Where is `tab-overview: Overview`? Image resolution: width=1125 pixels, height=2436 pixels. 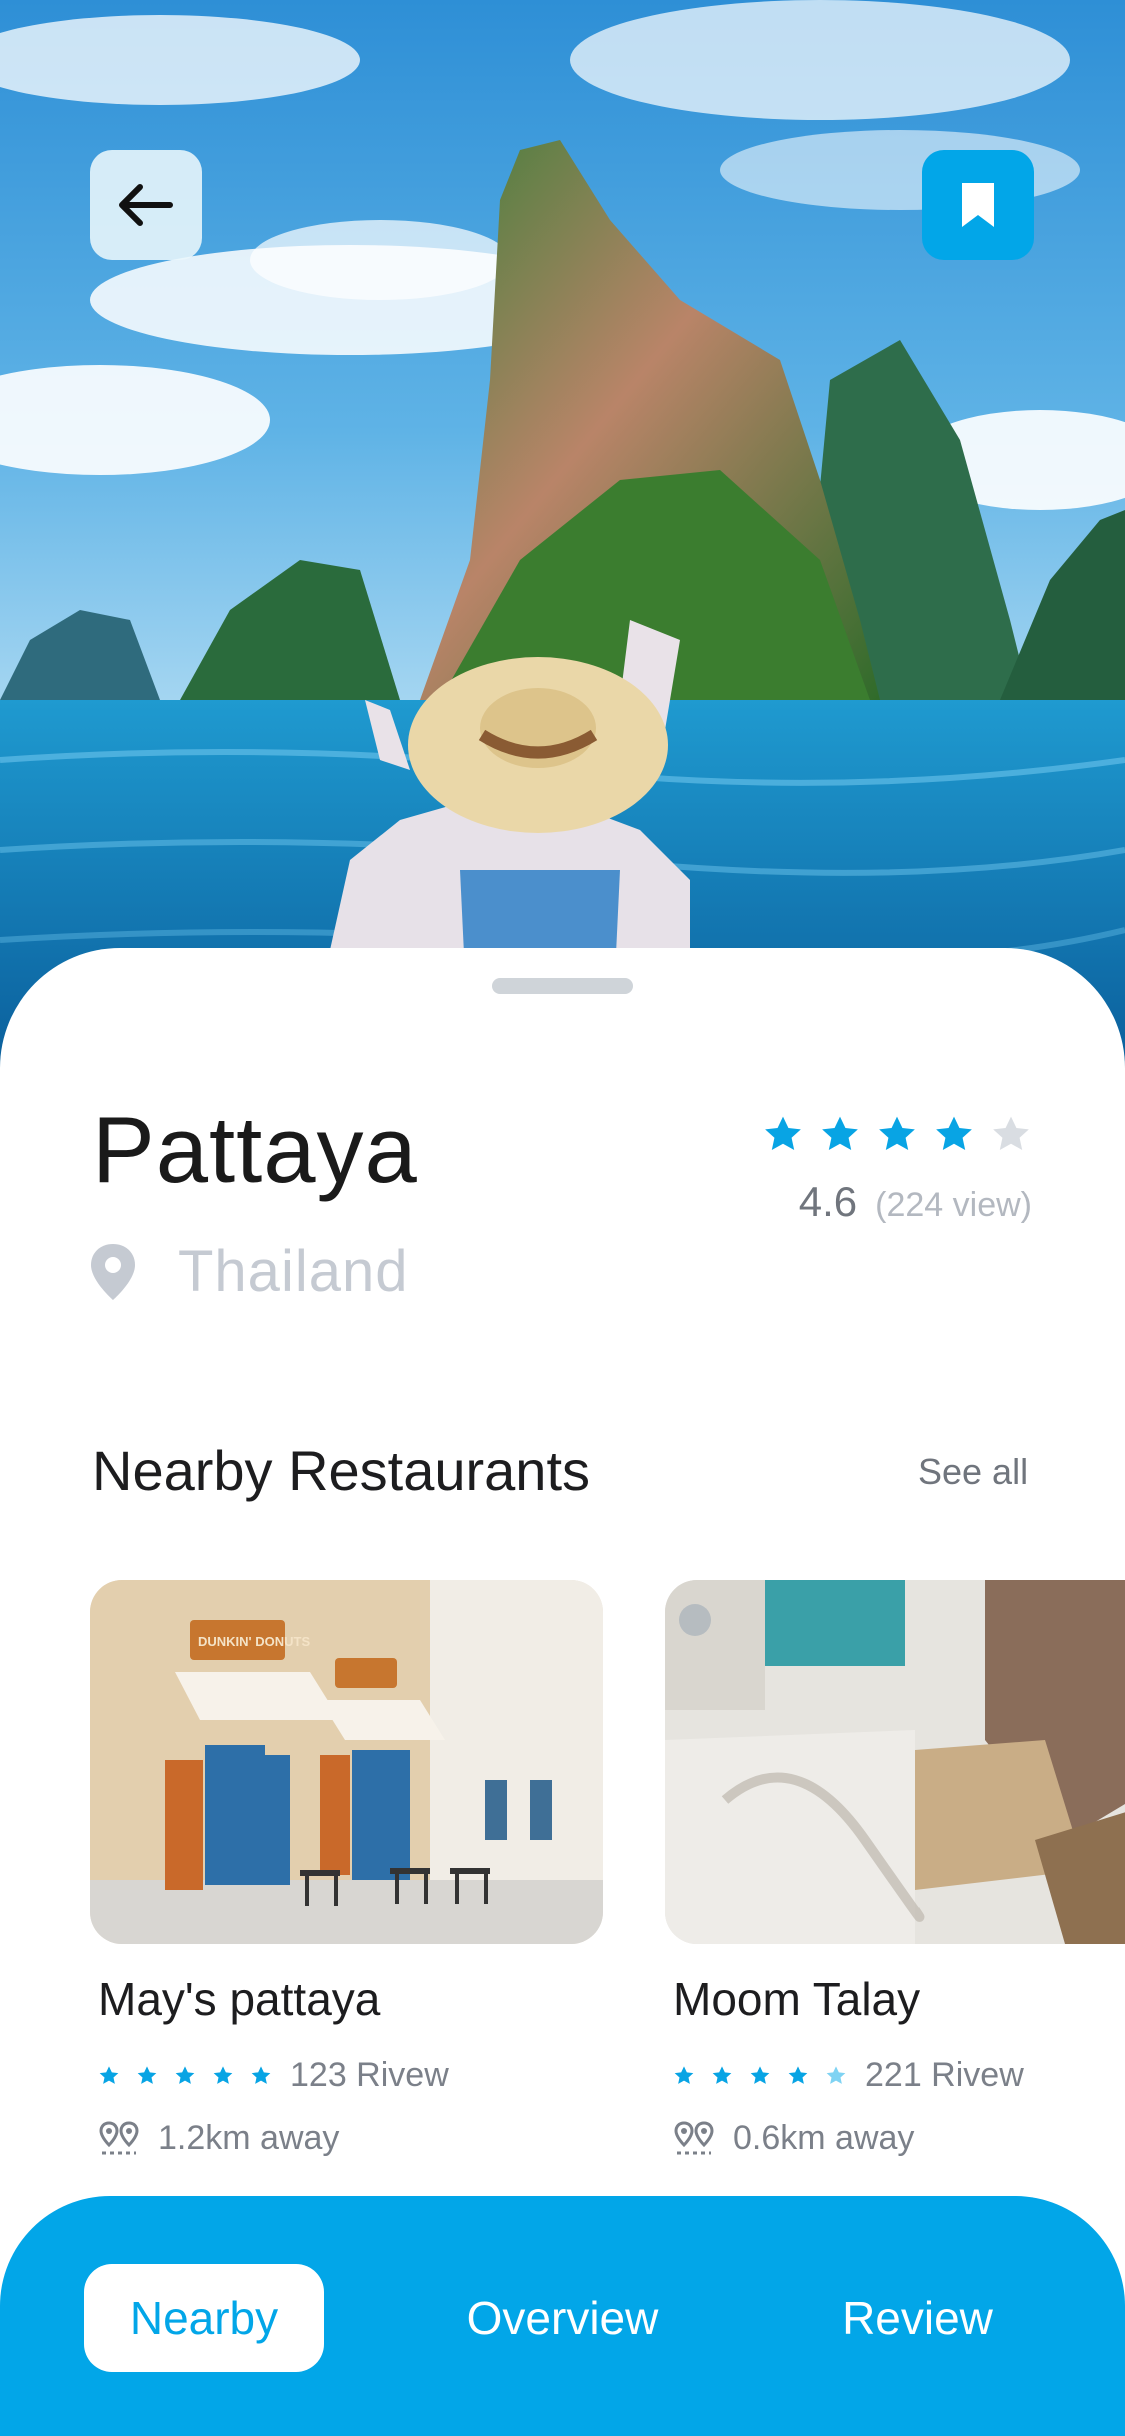
tab-overview: Overview is located at coordinates (562, 2318).